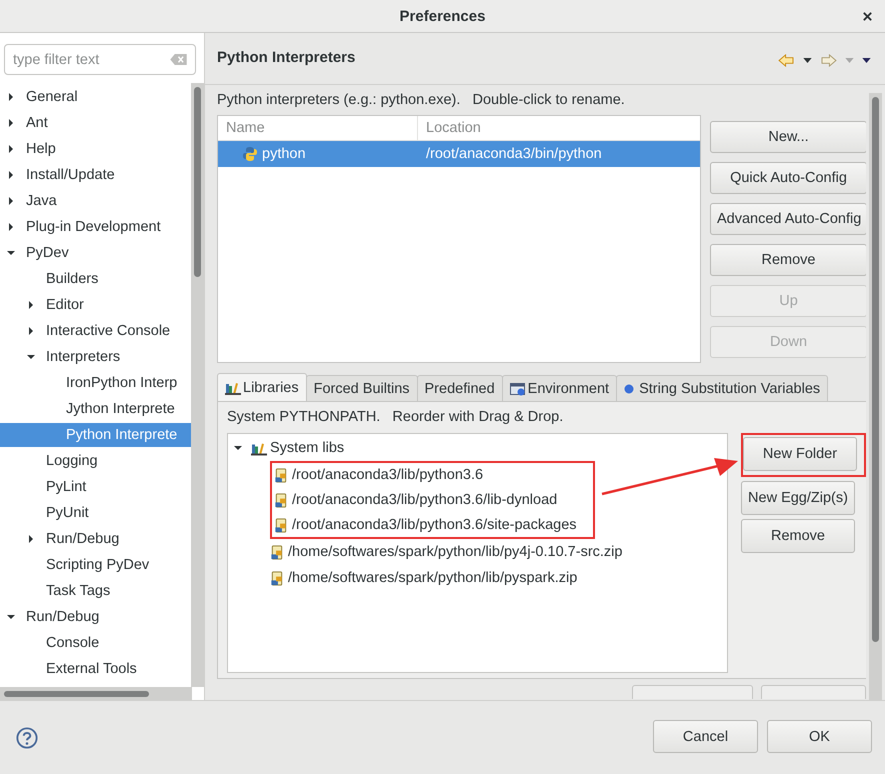 The image size is (885, 774). I want to click on interpreter-button: Remove, so click(788, 260).